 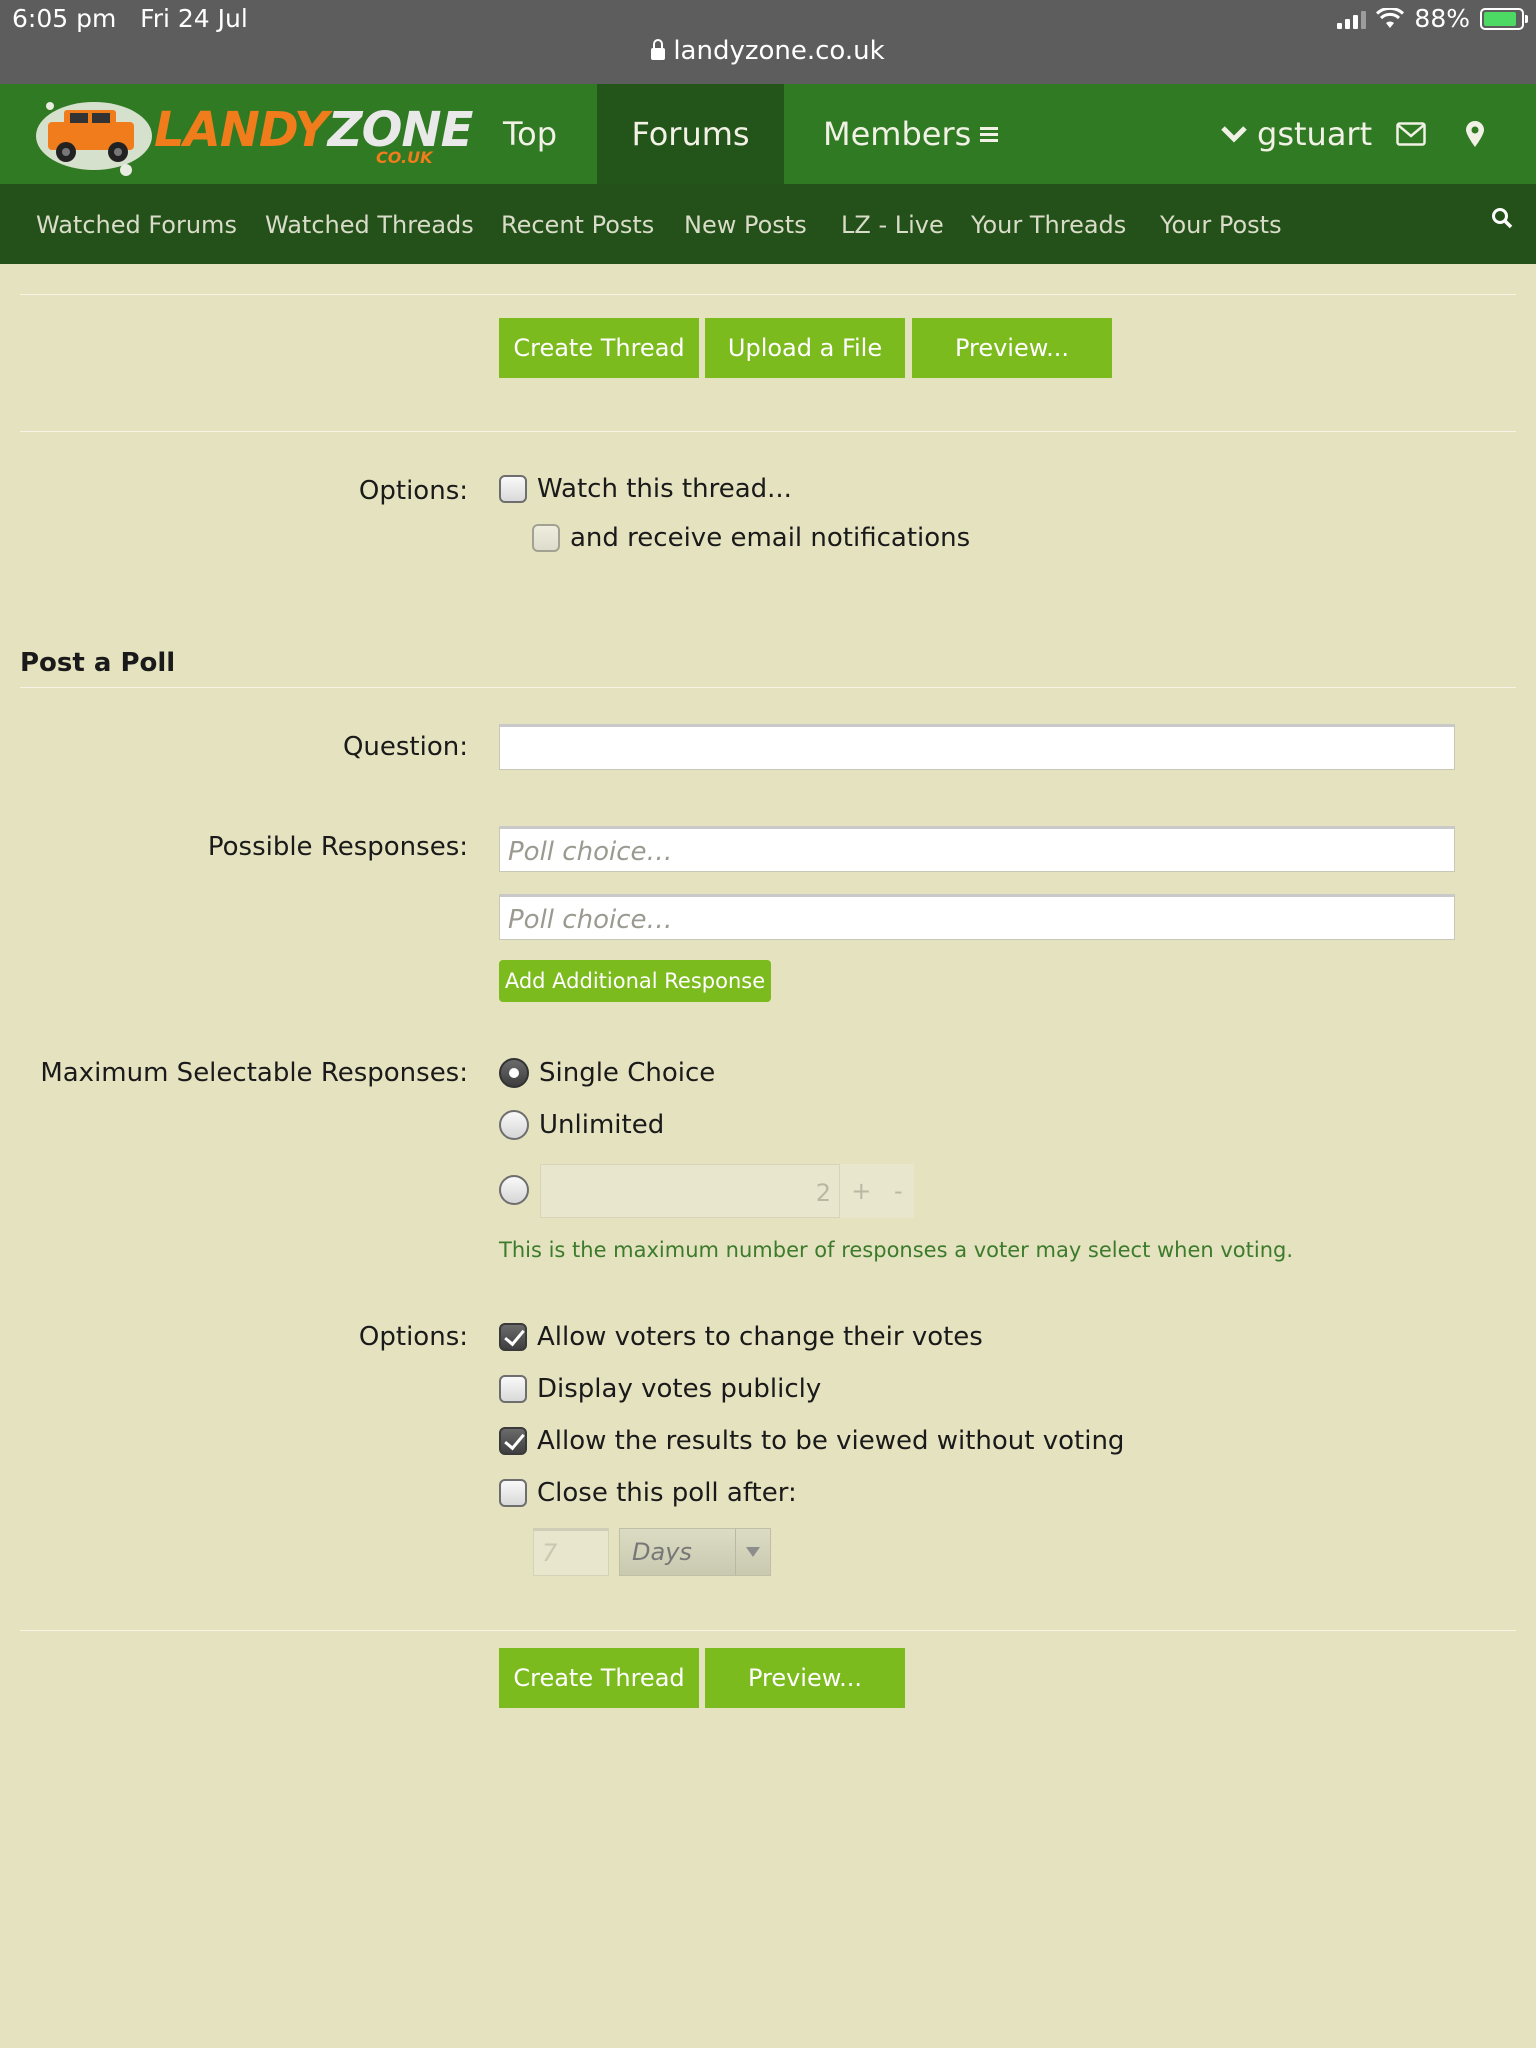 What do you see at coordinates (1221, 224) in the screenshot?
I see `subnav-your-posts: Your Posts` at bounding box center [1221, 224].